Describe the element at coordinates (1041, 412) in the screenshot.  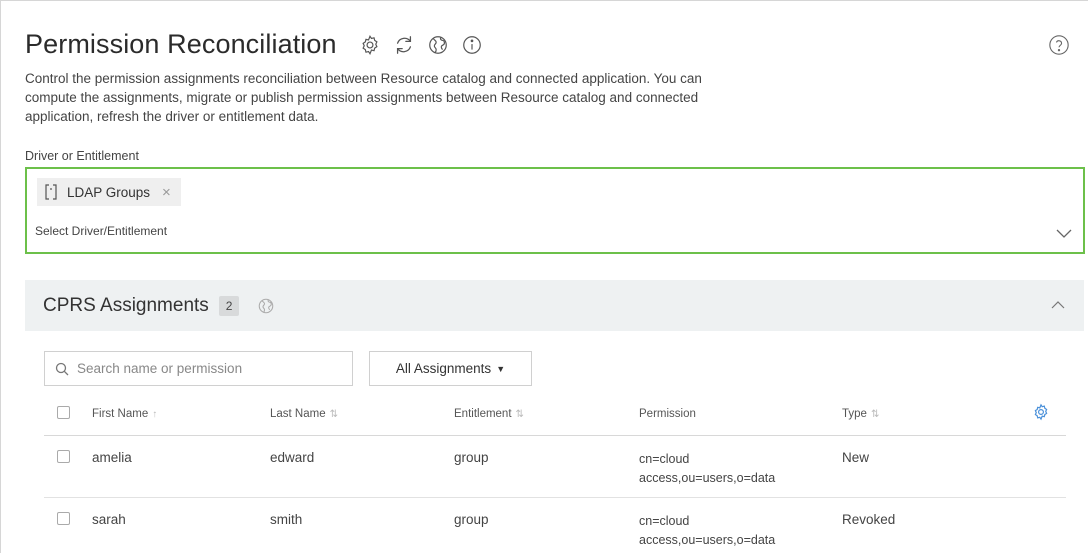
I see `column-settings-icon` at that location.